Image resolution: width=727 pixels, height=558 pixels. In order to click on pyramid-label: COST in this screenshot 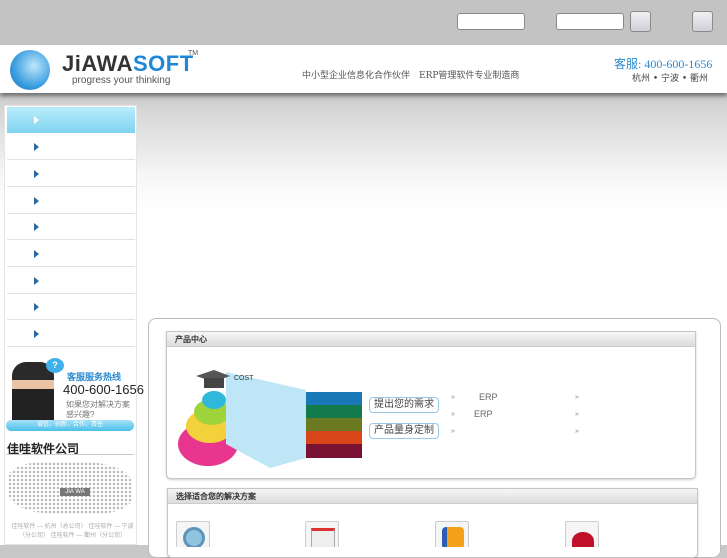, I will do `click(244, 378)`.